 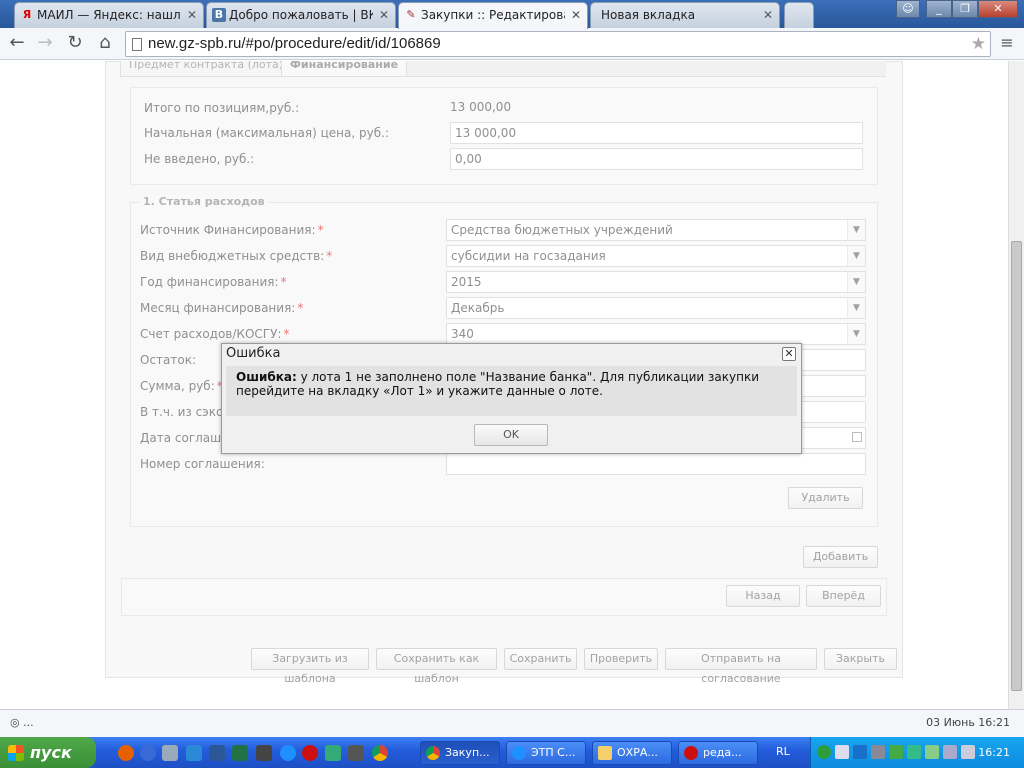 What do you see at coordinates (783, 751) in the screenshot?
I see `language-indicator: RL` at bounding box center [783, 751].